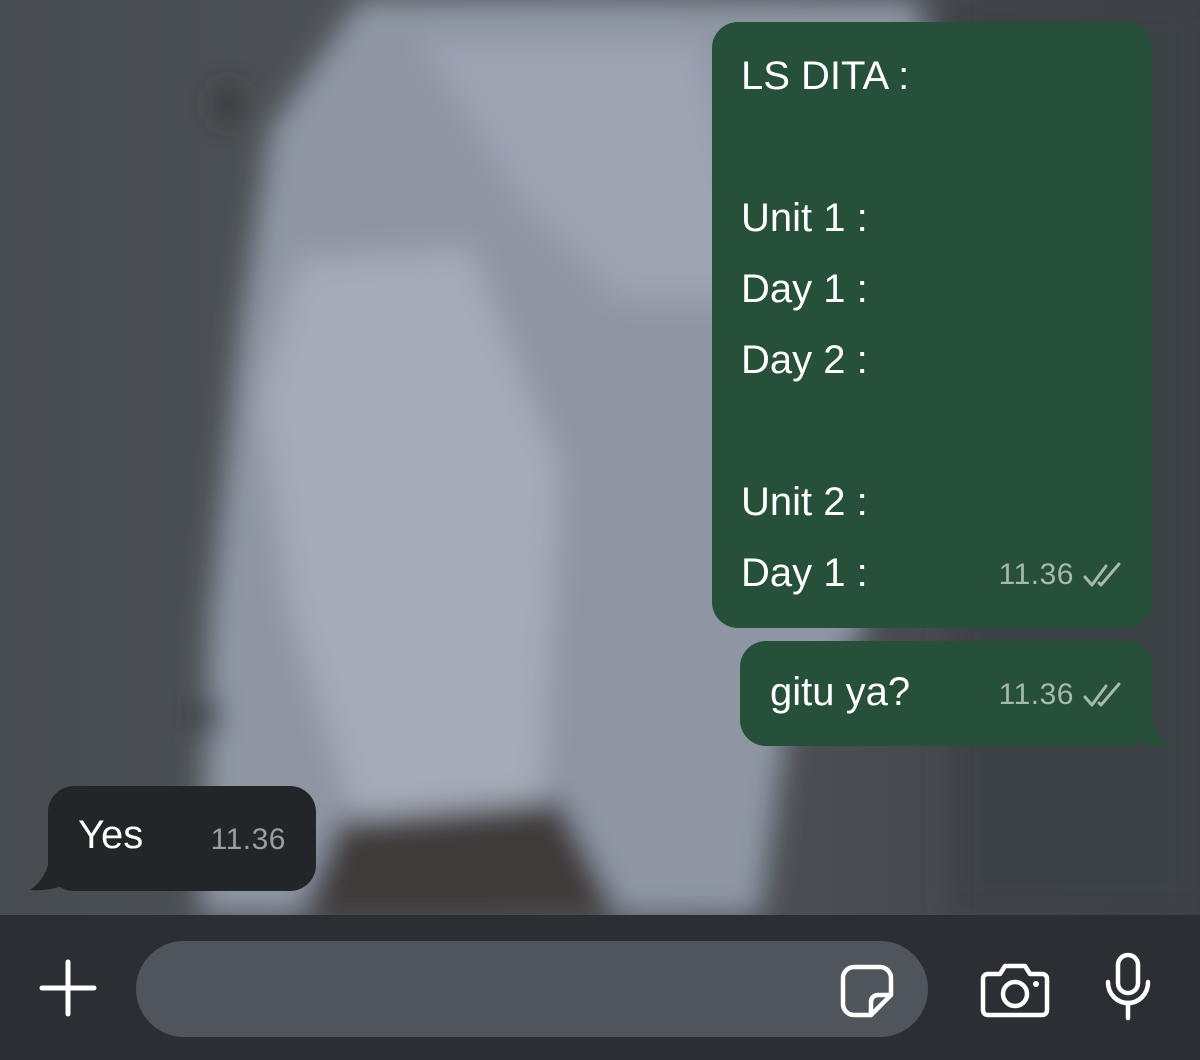  Describe the element at coordinates (1015, 990) in the screenshot. I see `camera-icon` at that location.